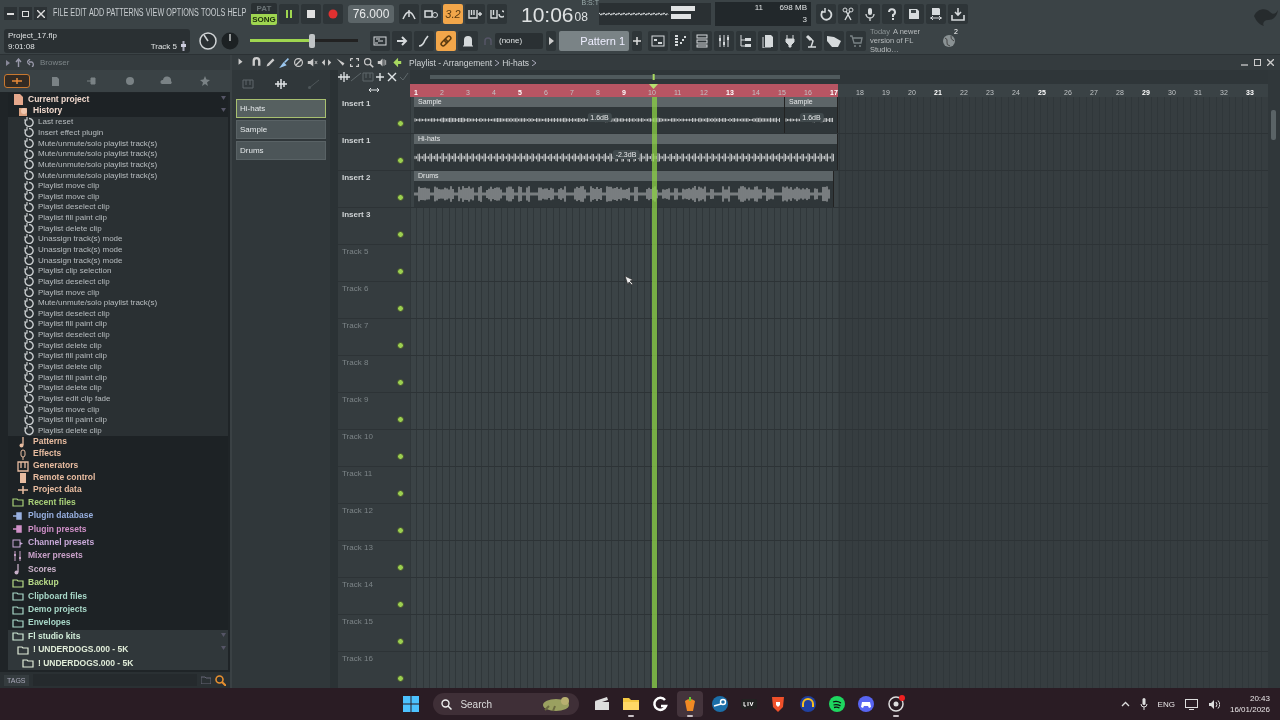 This screenshot has width=1280, height=720. Describe the element at coordinates (52, 502) in the screenshot. I see `tree-item: Recent files` at that location.